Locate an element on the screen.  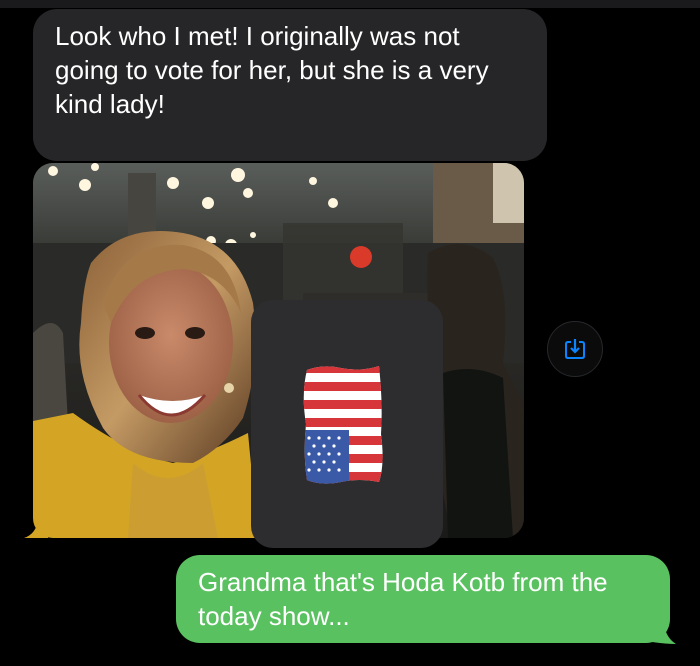
previous-message-edge is located at coordinates (350, 4).